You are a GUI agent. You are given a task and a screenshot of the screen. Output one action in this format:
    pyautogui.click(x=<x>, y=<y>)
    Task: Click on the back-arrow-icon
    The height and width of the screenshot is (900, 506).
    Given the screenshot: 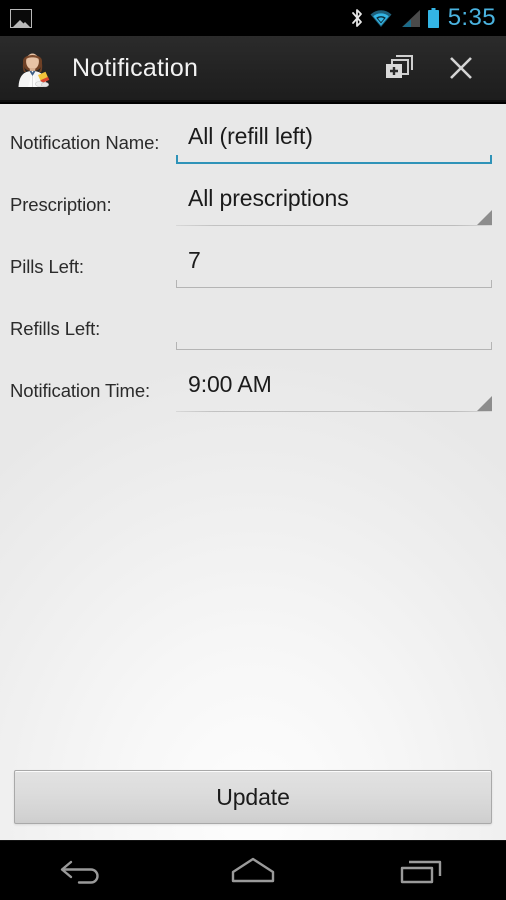 What is the action you would take?
    pyautogui.click(x=80, y=872)
    